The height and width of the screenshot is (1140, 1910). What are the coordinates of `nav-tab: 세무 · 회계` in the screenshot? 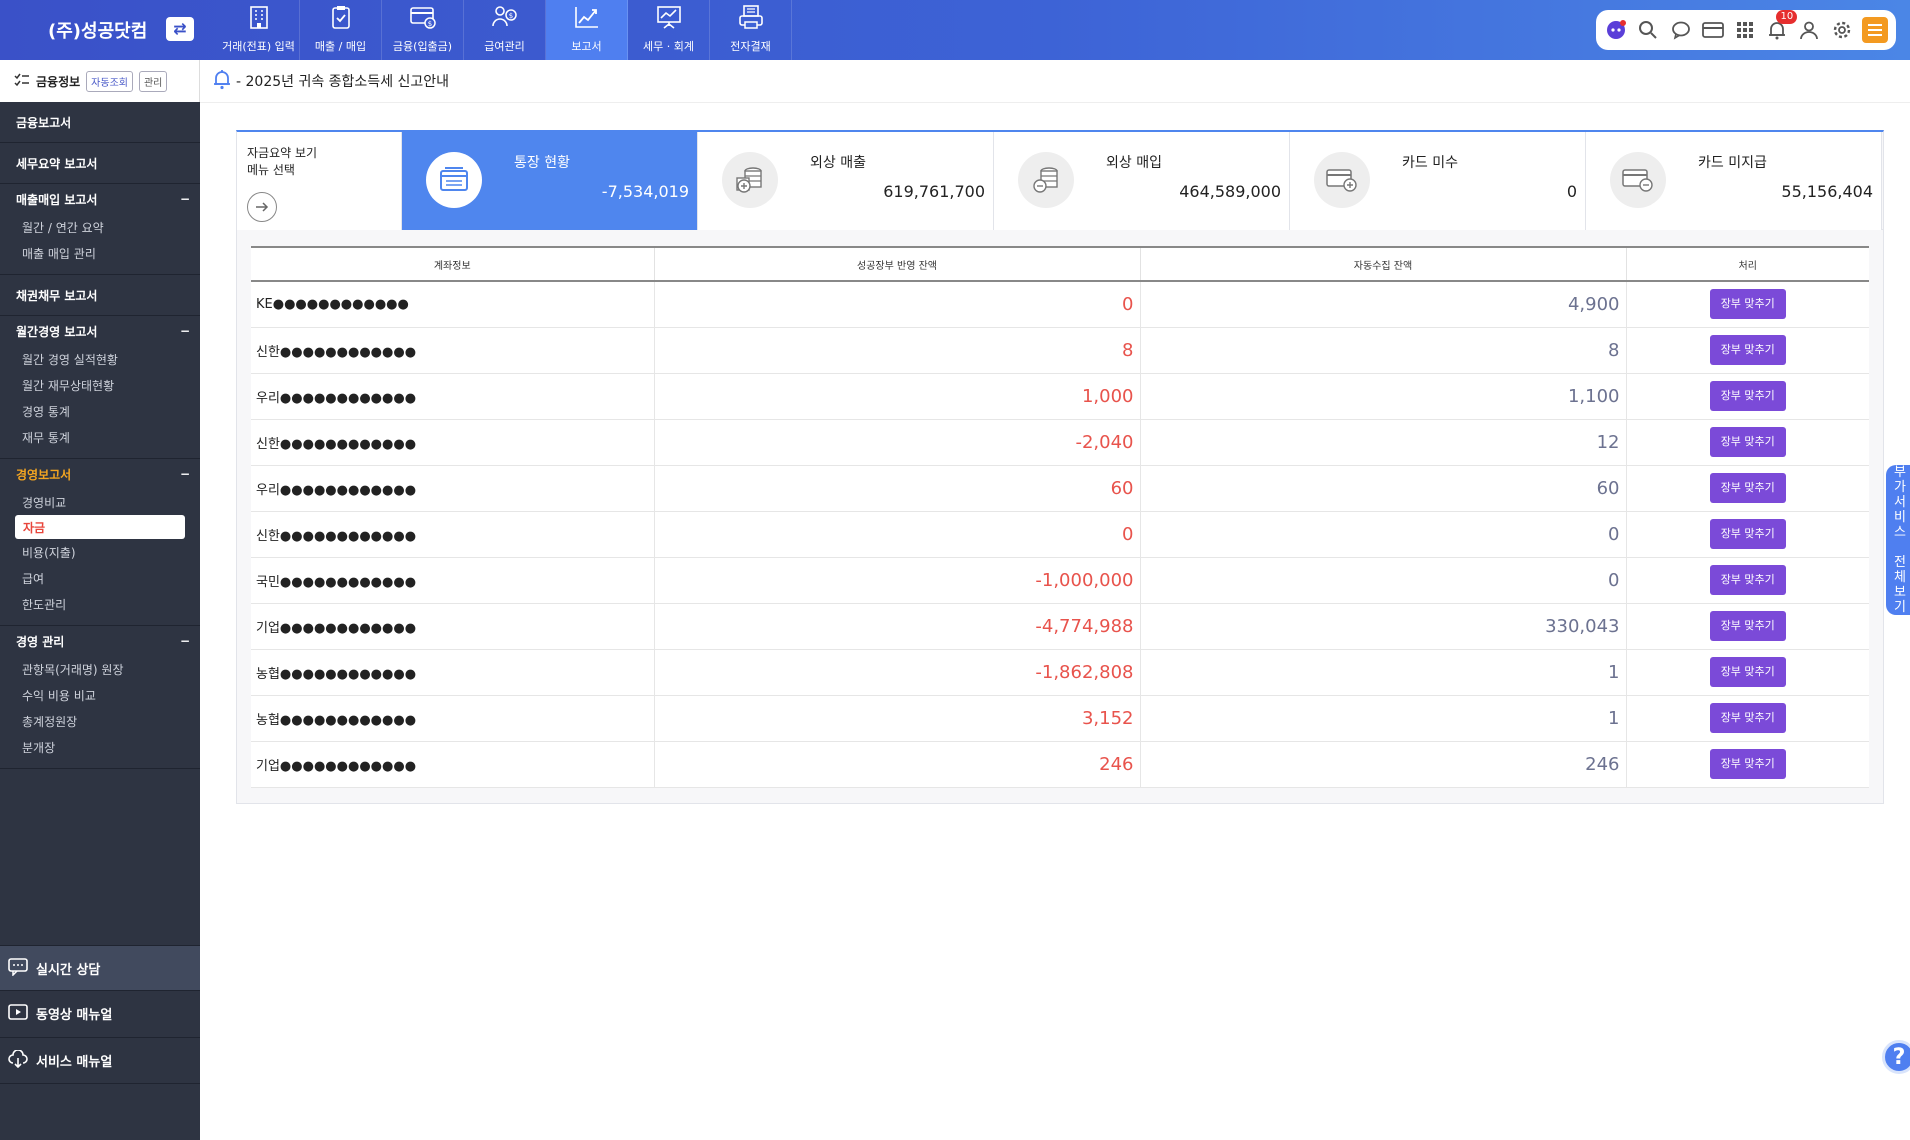 It's located at (669, 30).